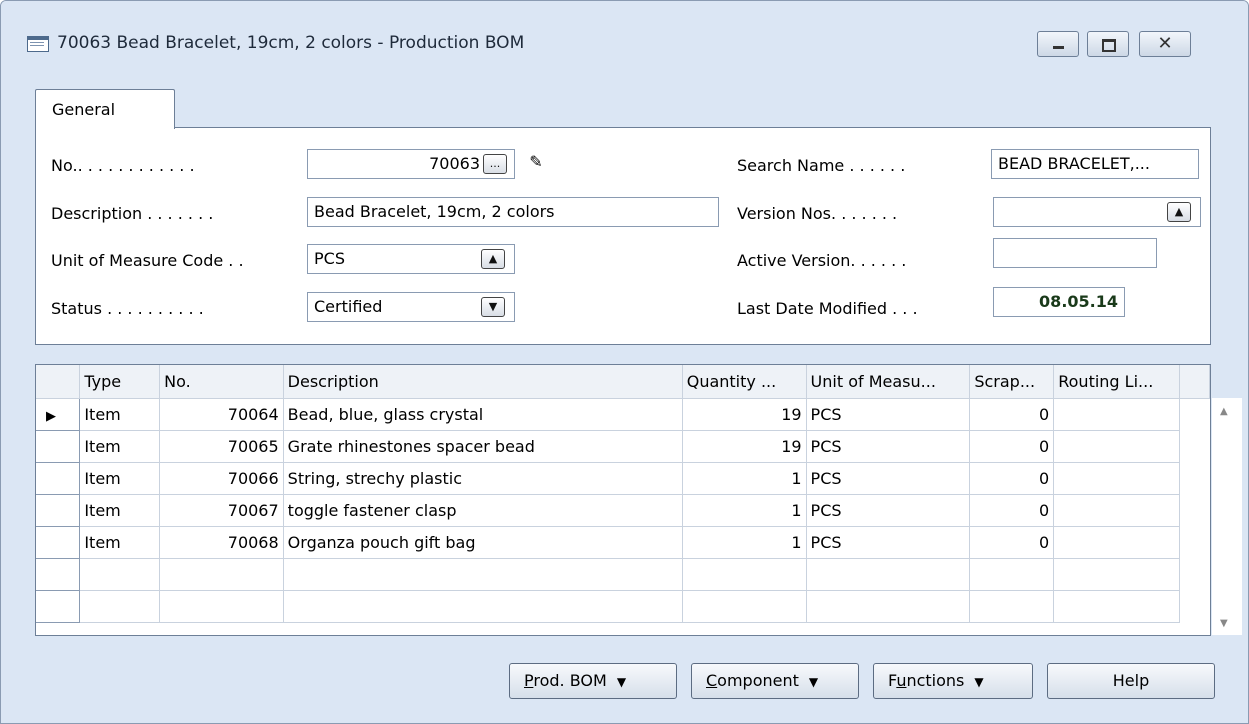  What do you see at coordinates (493, 259) in the screenshot?
I see `uom-lookup-button: ▲` at bounding box center [493, 259].